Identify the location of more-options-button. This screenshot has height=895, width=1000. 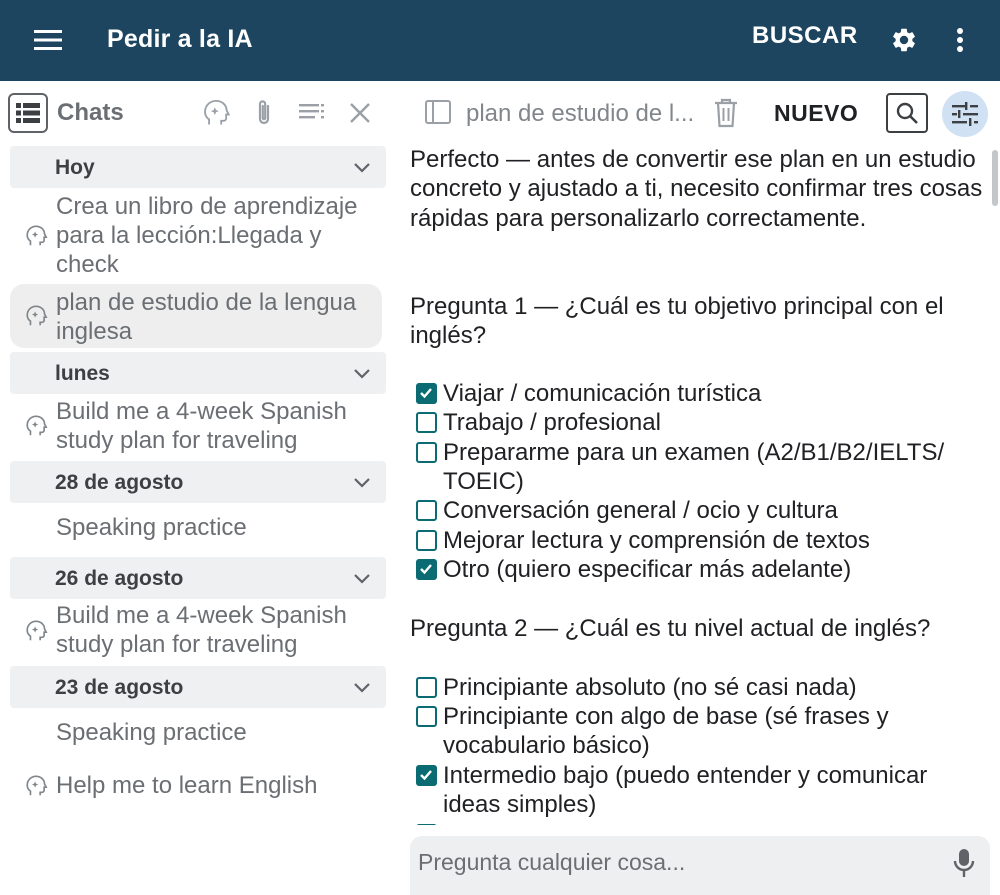
(960, 40).